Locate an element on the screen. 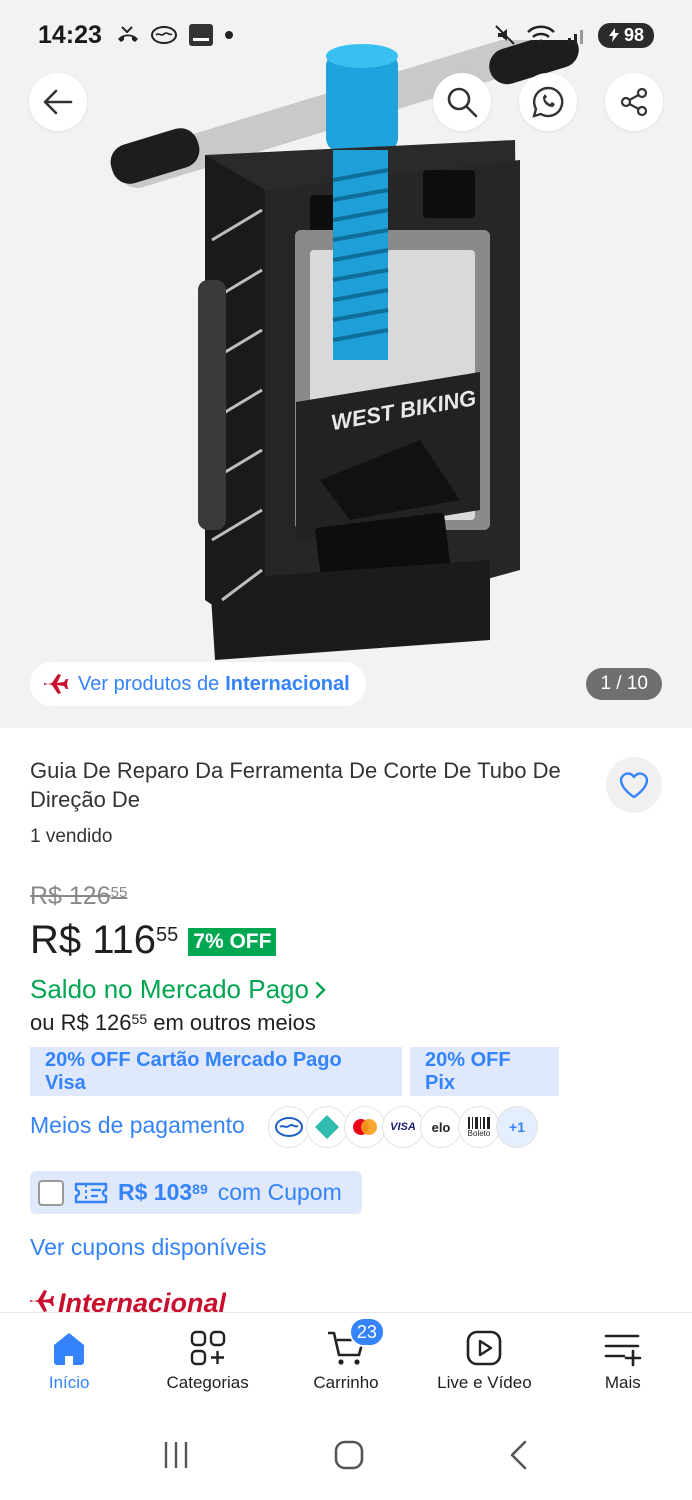 The width and height of the screenshot is (692, 1500). boleto-icon: Boleto is located at coordinates (479, 1127).